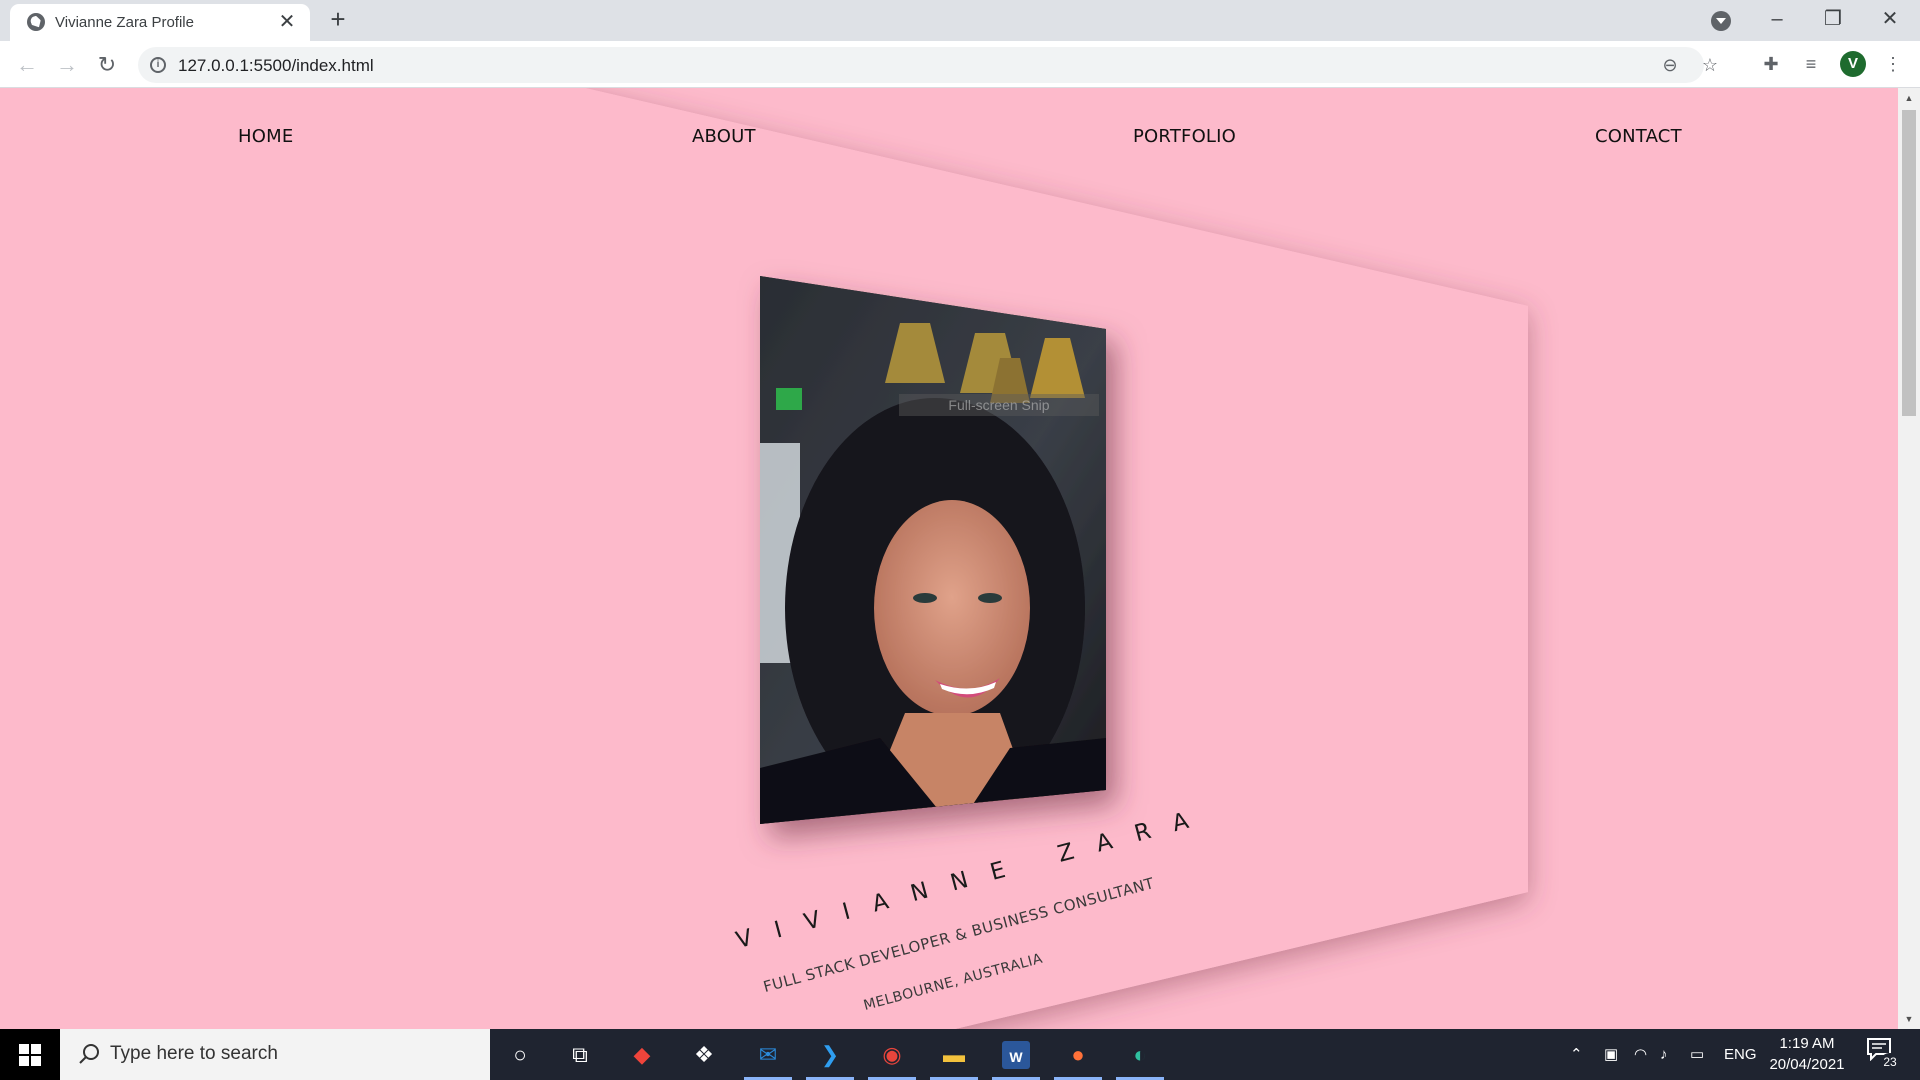  I want to click on vscode-icon: ❯, so click(830, 1054).